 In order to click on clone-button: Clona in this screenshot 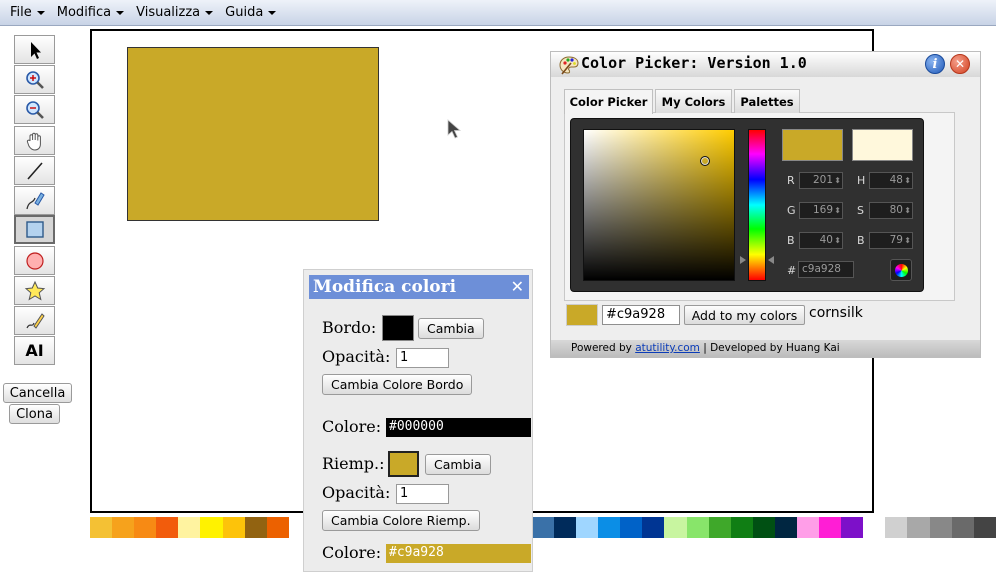, I will do `click(34, 414)`.